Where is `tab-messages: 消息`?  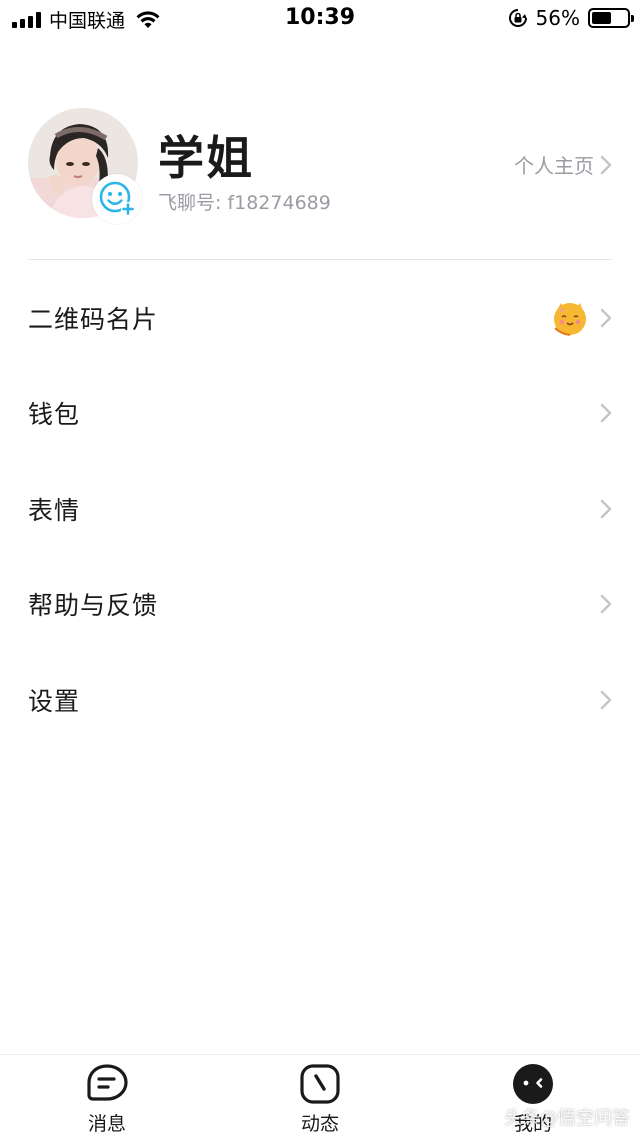
tab-messages: 消息 is located at coordinates (107, 1099).